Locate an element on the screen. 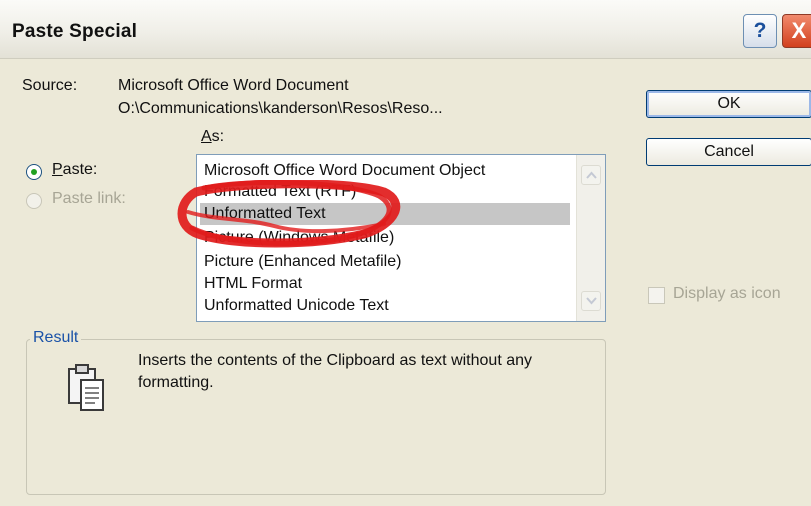  scroll-down-button is located at coordinates (591, 301).